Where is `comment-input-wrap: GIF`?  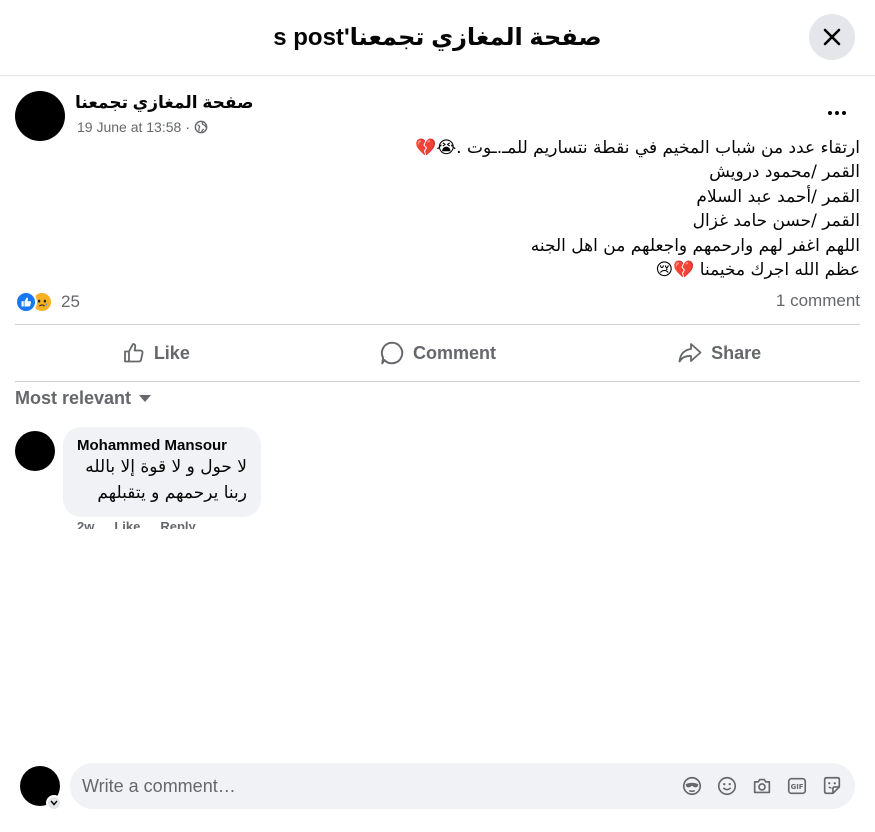
comment-input-wrap: GIF is located at coordinates (462, 786).